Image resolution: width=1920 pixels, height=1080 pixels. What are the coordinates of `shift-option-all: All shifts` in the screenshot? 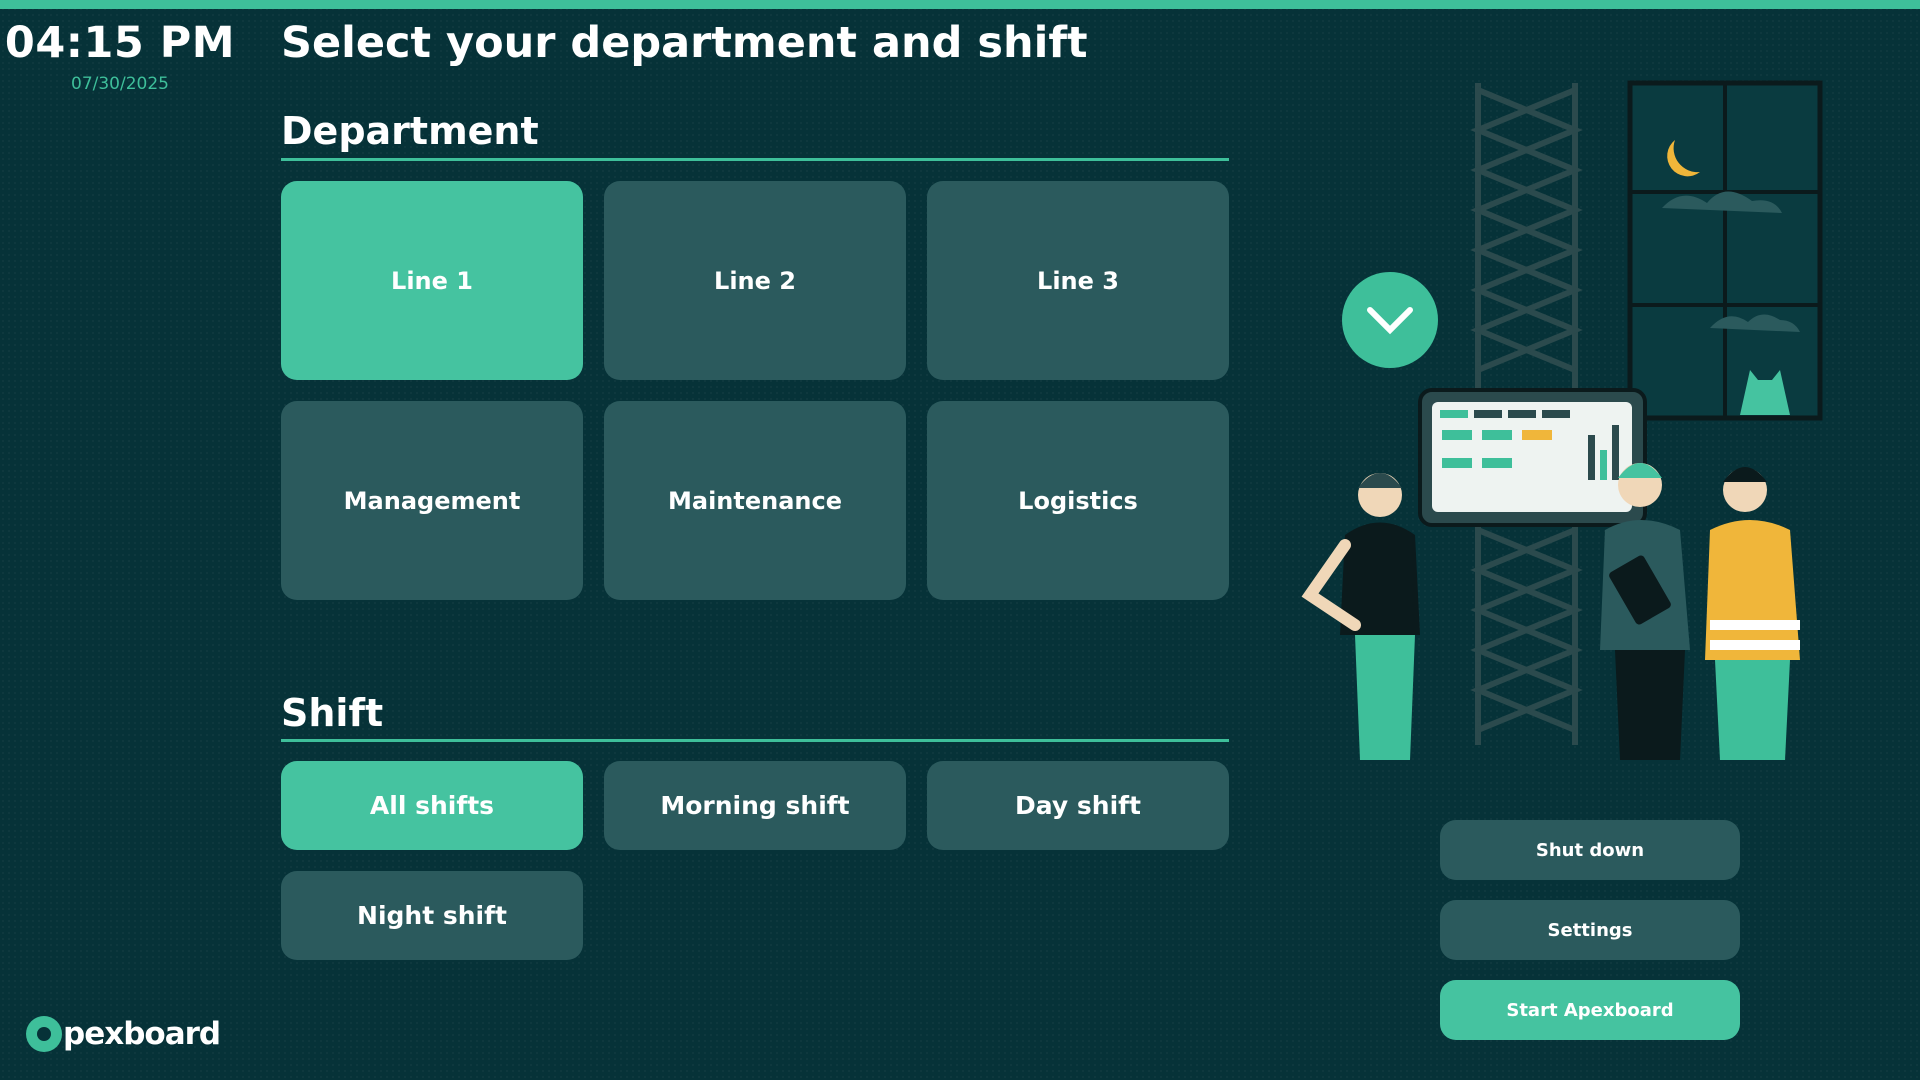 It's located at (432, 805).